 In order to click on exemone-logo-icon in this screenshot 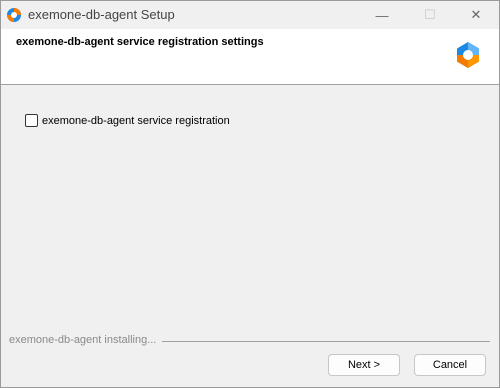, I will do `click(468, 55)`.